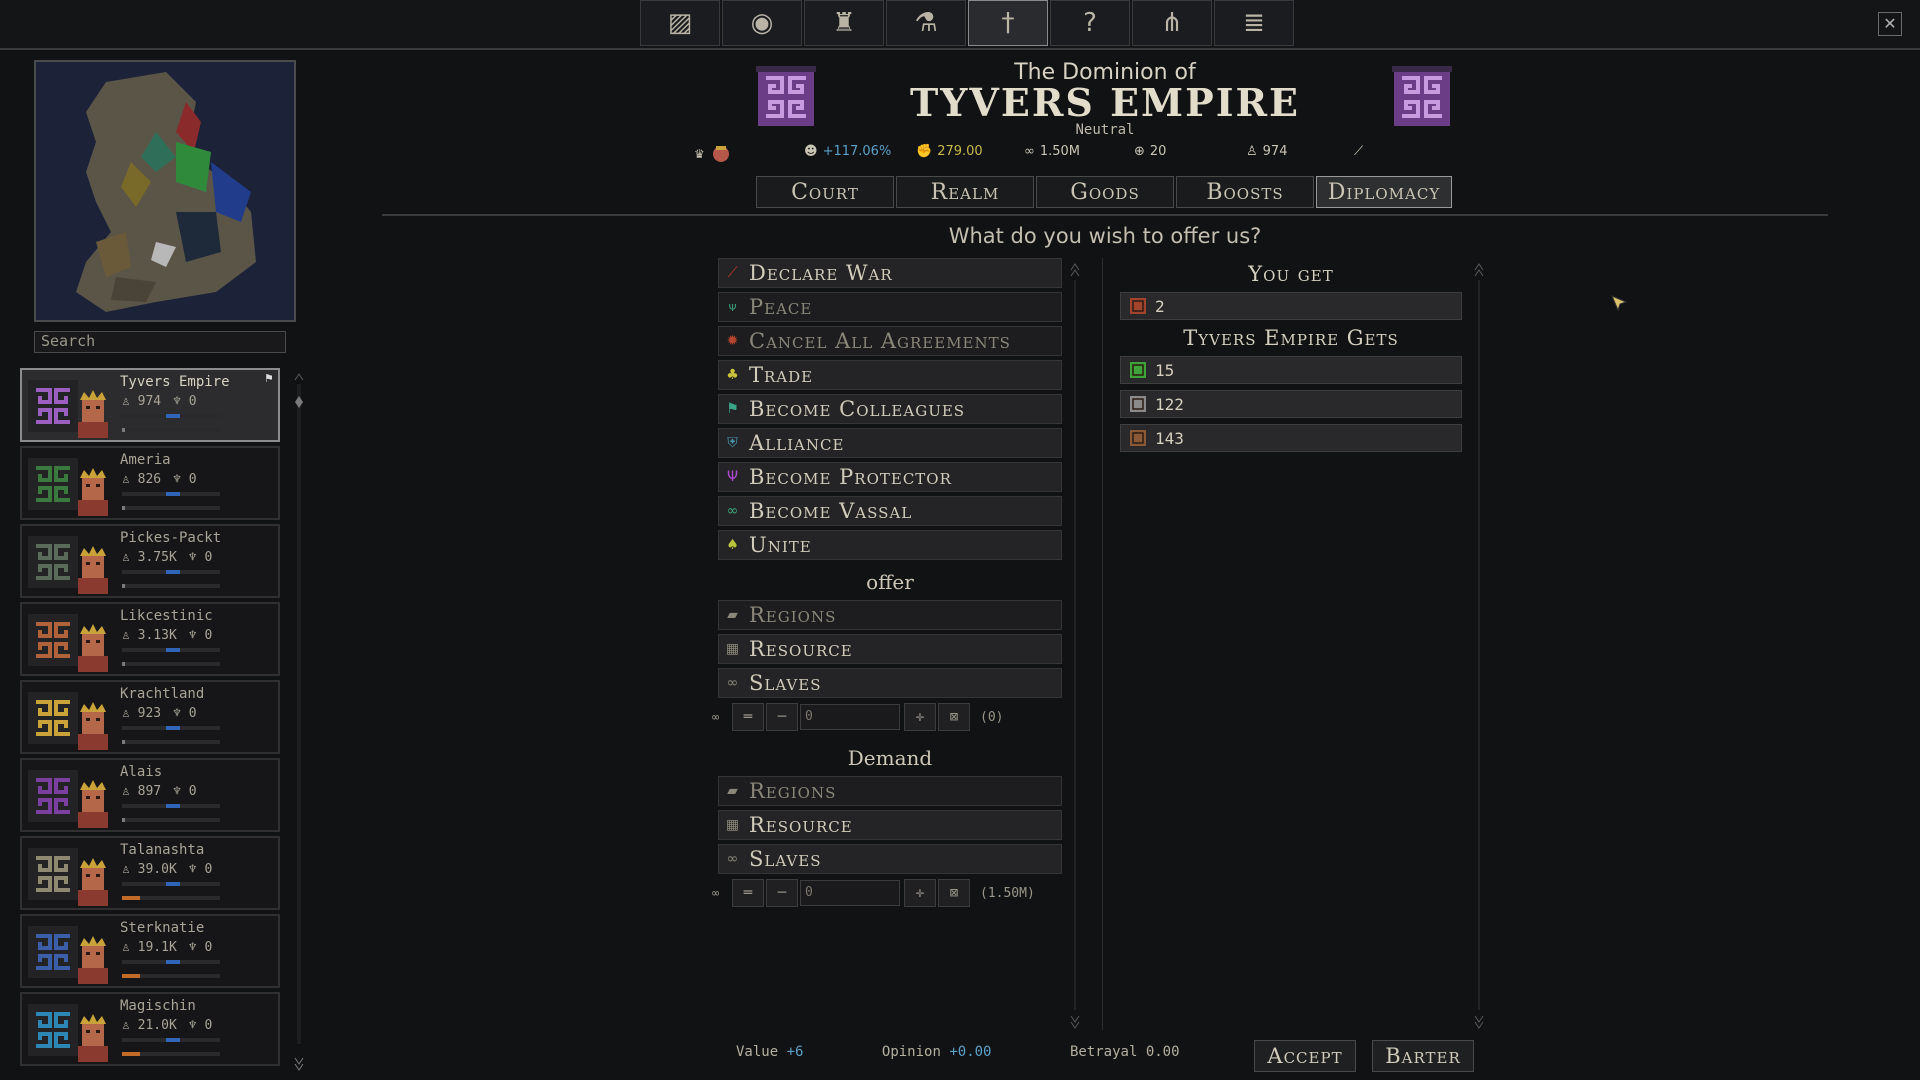 The height and width of the screenshot is (1080, 1920). What do you see at coordinates (890, 307) in the screenshot?
I see `peace-button: ψ Peace` at bounding box center [890, 307].